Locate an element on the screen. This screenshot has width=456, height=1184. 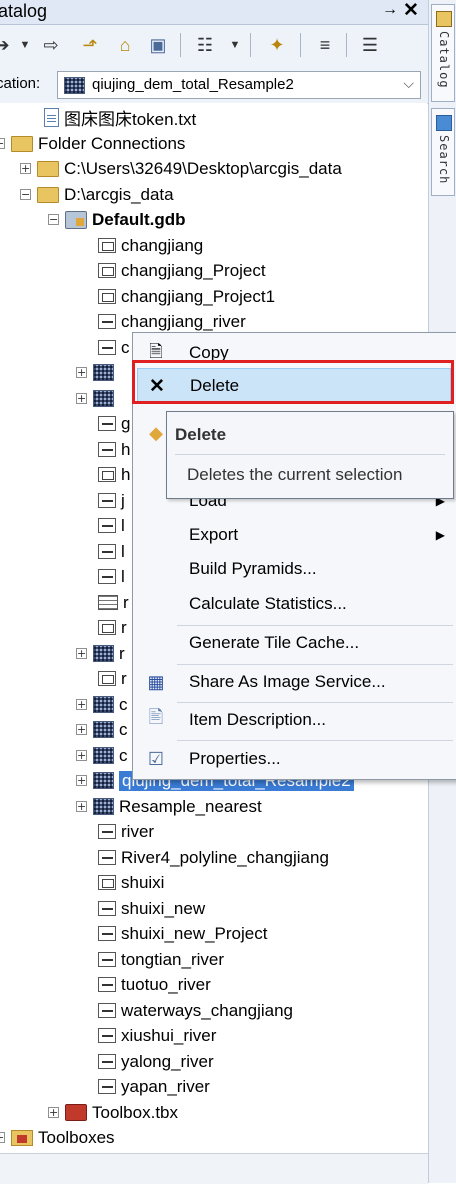
tree-item-txt-file: 图床图床token.txt is located at coordinates (120, 117).